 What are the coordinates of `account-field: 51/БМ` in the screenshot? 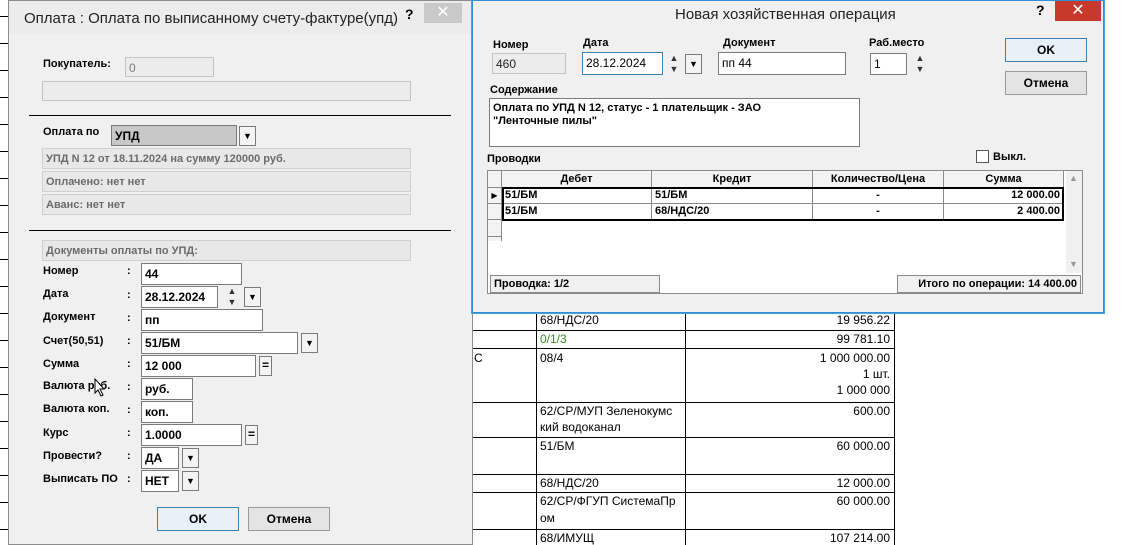 It's located at (219, 343).